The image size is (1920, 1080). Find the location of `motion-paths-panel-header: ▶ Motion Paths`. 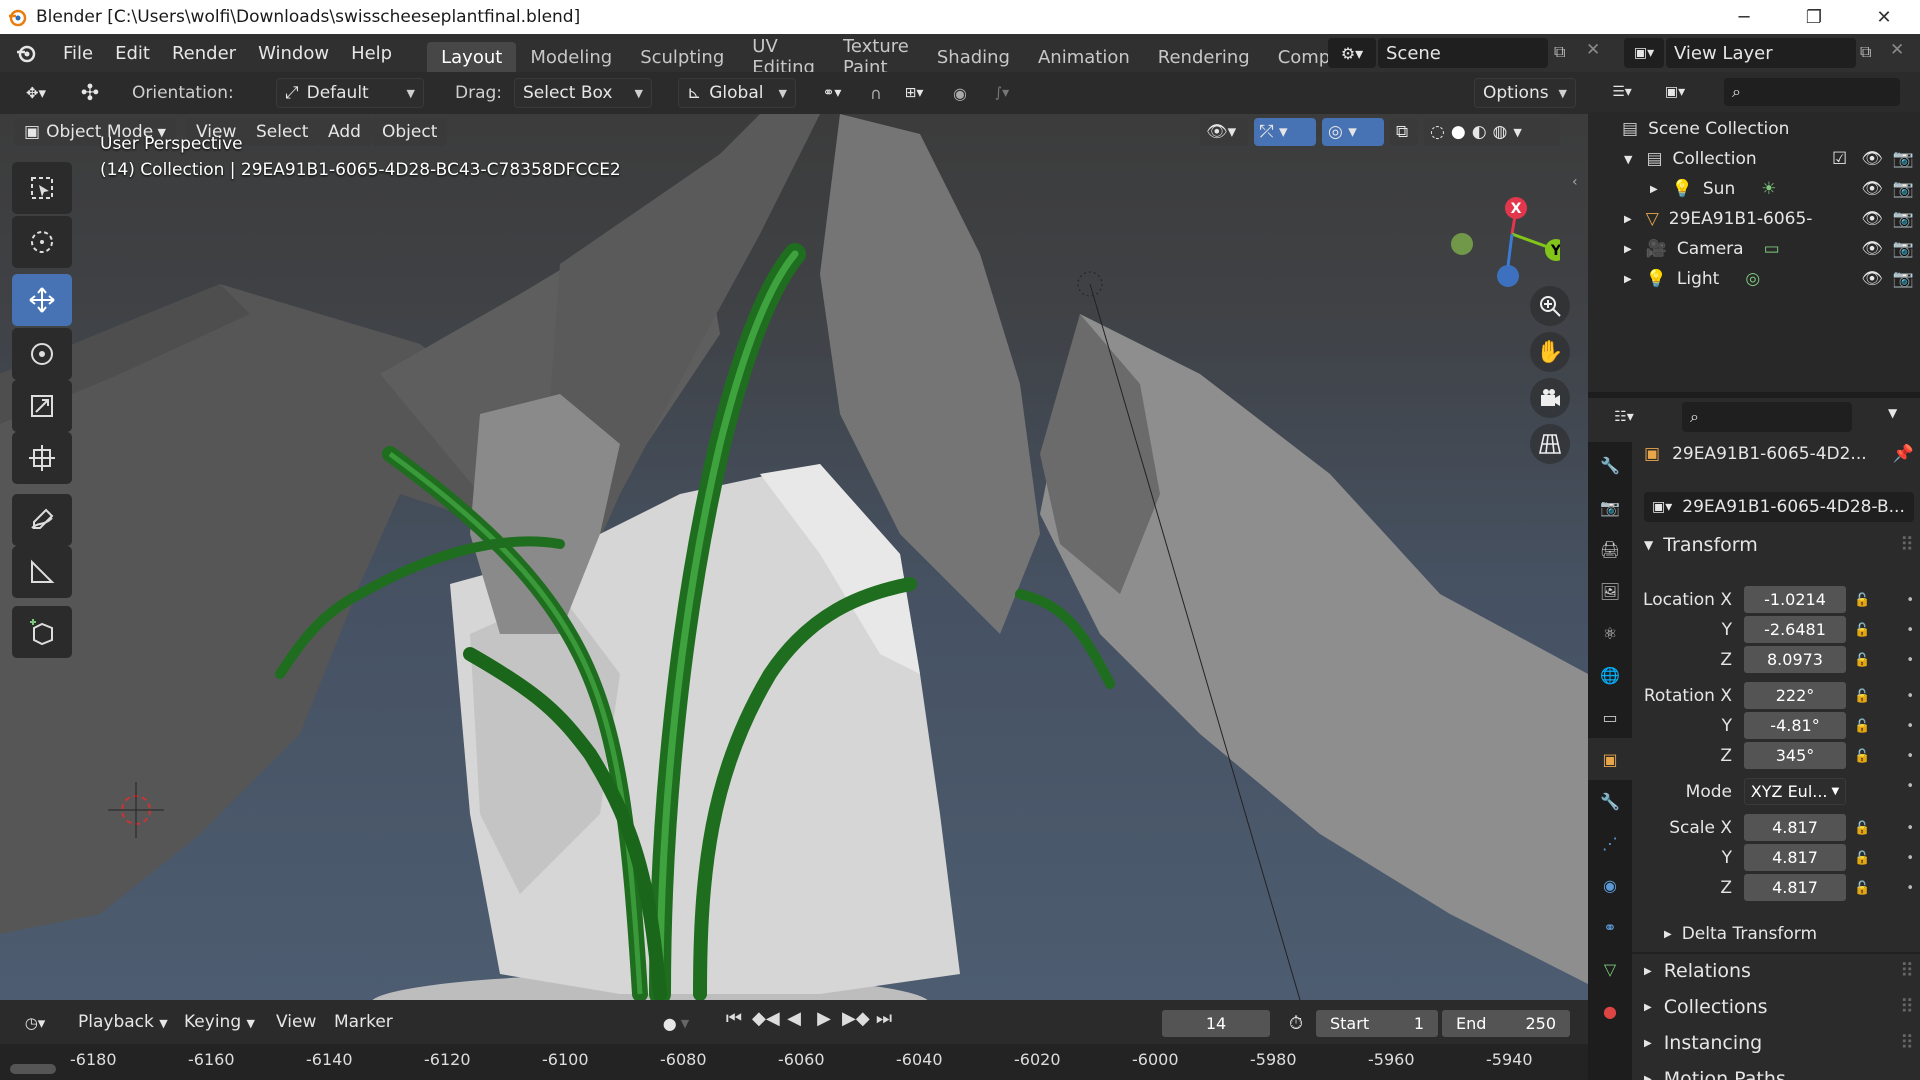

motion-paths-panel-header: ▶ Motion Paths is located at coordinates (1779, 1074).